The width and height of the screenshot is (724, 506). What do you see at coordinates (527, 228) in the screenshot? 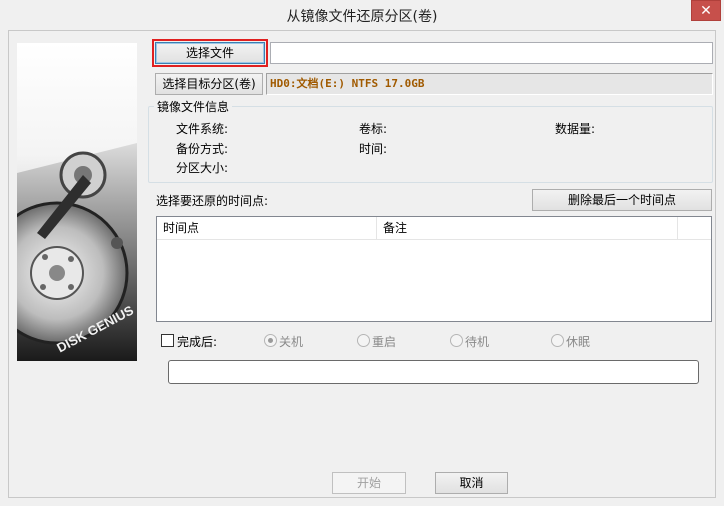
I see `column-header-remark: 备注` at bounding box center [527, 228].